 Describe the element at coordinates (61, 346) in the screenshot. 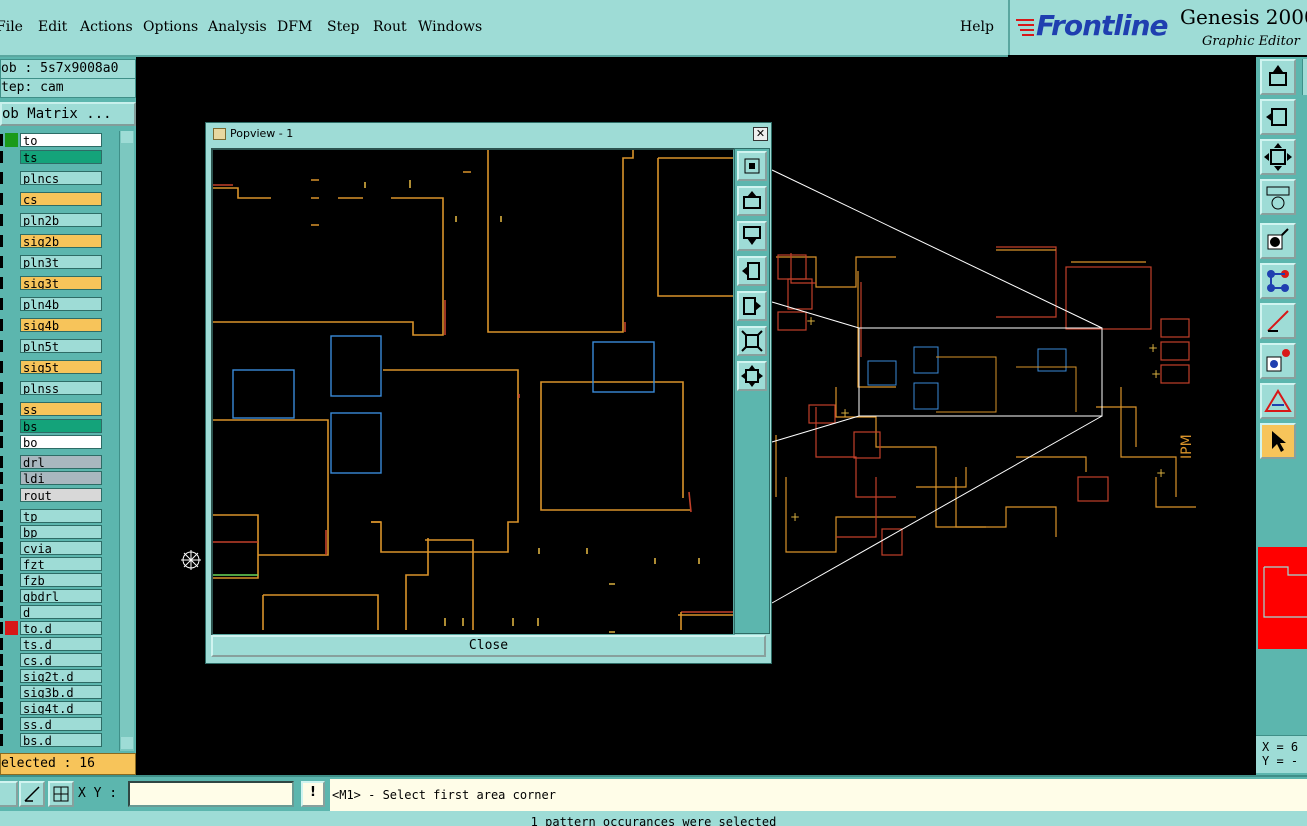

I see `layer-name: pln5t` at that location.